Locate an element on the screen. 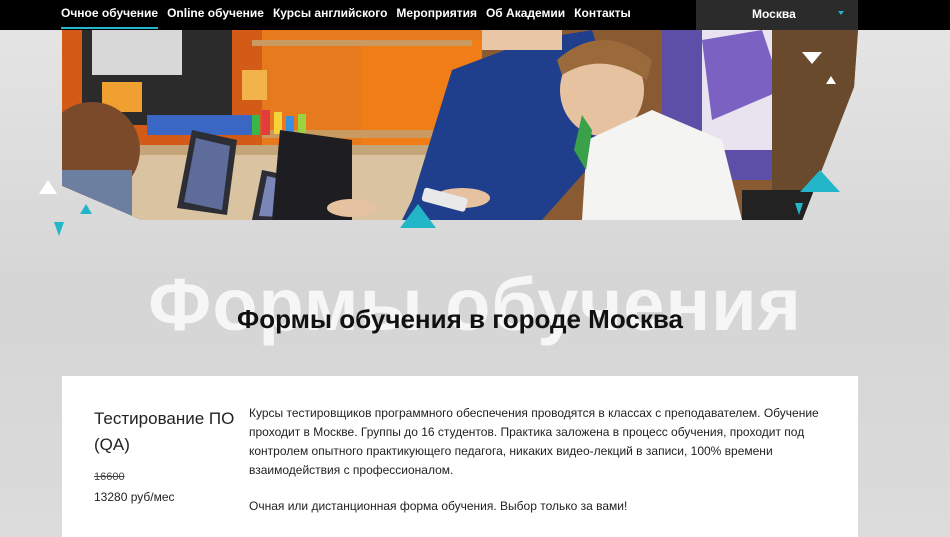 This screenshot has width=950, height=537. current-price: 13280 руб/мес is located at coordinates (134, 497).